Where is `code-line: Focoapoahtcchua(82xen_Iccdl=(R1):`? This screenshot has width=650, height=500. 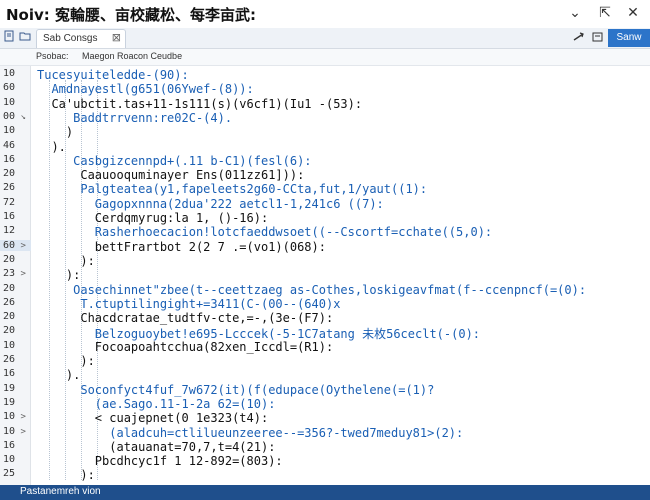
code-line: Focoapoahtcchua(82xen_Iccdl=(R1): is located at coordinates (185, 347).